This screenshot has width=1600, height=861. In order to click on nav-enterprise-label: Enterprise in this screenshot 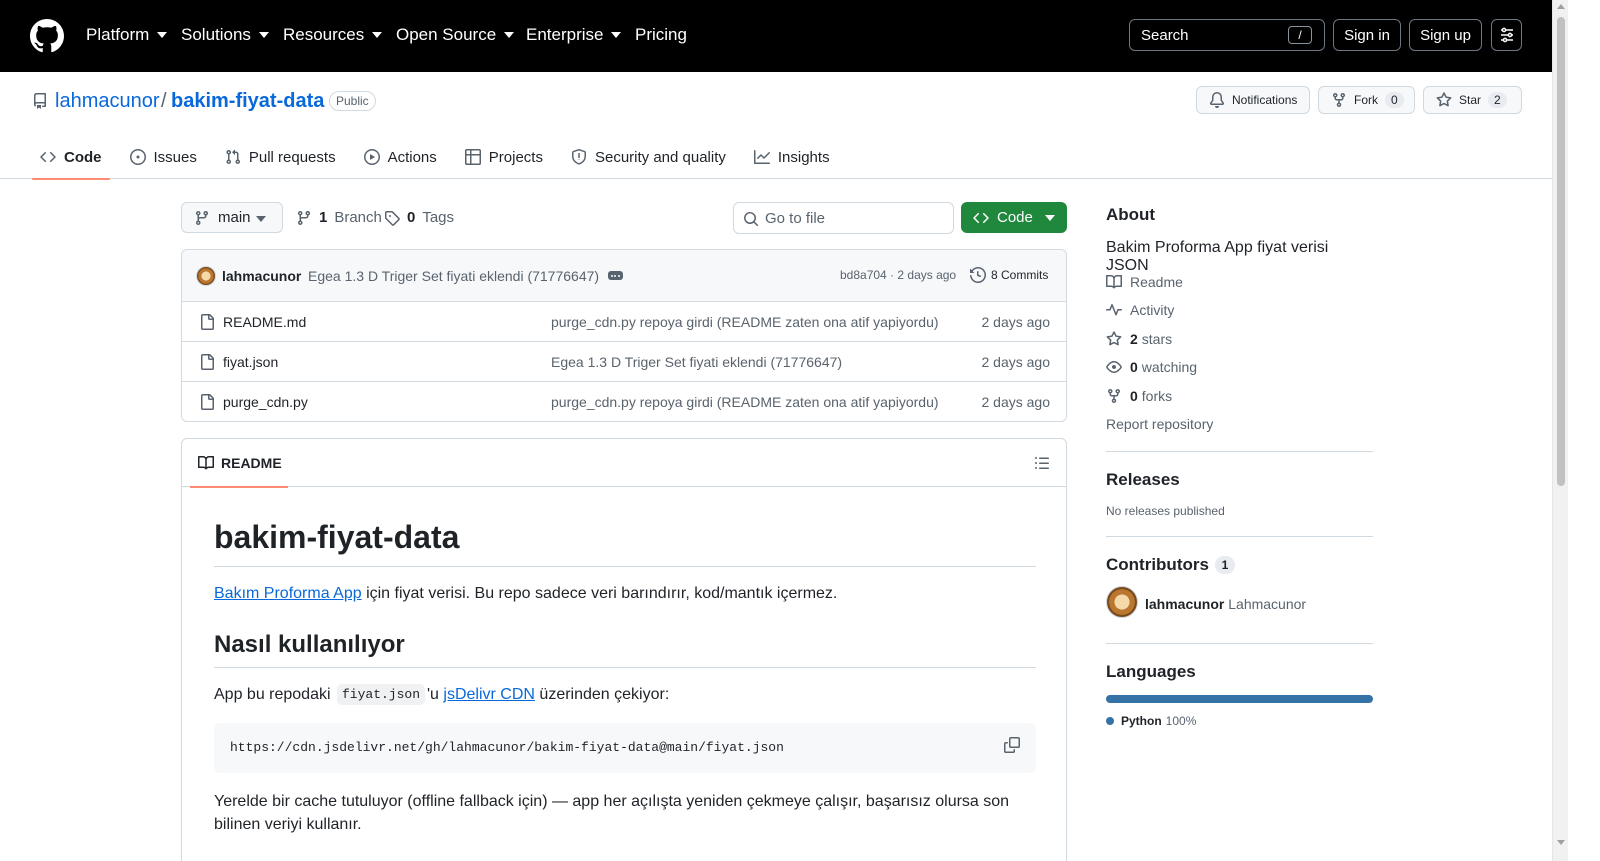, I will do `click(565, 34)`.